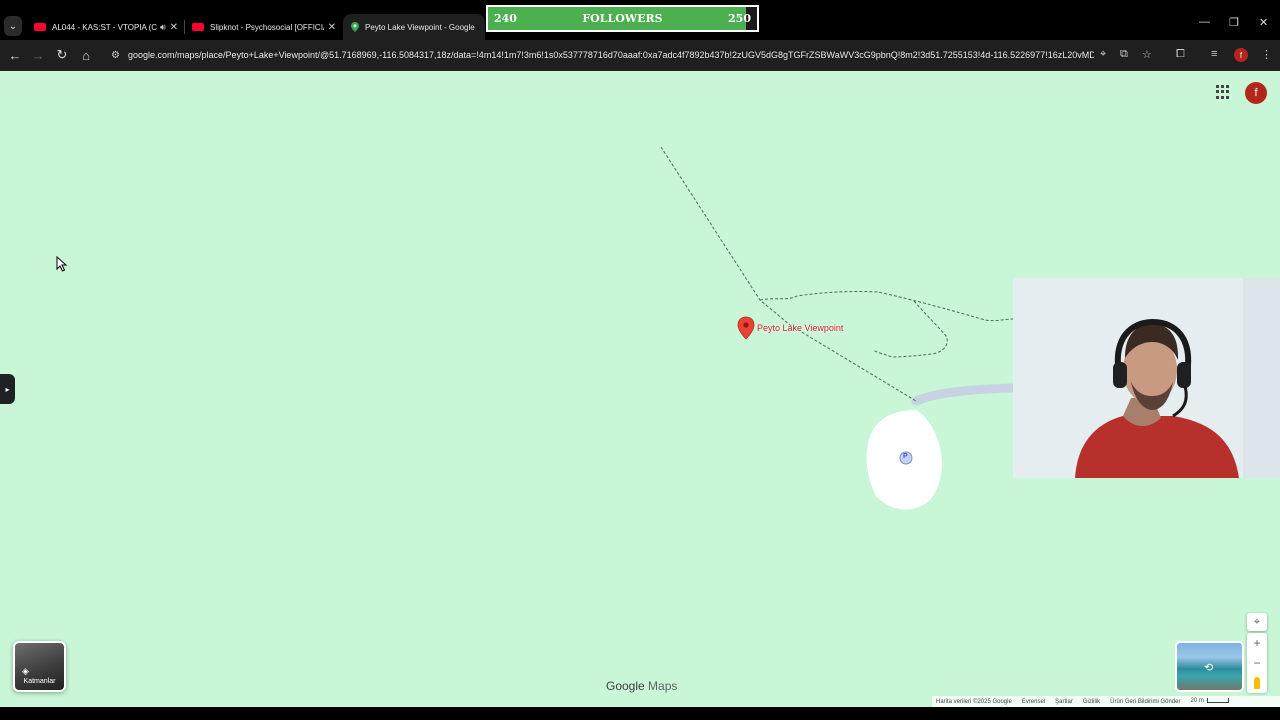 Image resolution: width=1280 pixels, height=720 pixels. I want to click on followers-goal-overlay: 240 FOLLOWERS 250, so click(622, 18).